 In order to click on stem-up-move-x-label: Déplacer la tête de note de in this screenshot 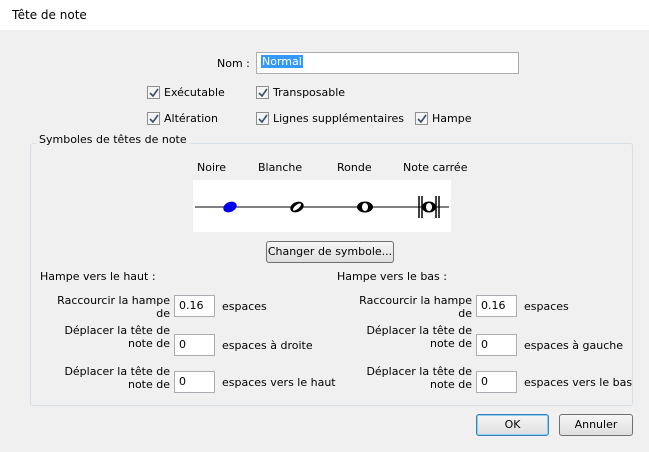, I will do `click(105, 337)`.